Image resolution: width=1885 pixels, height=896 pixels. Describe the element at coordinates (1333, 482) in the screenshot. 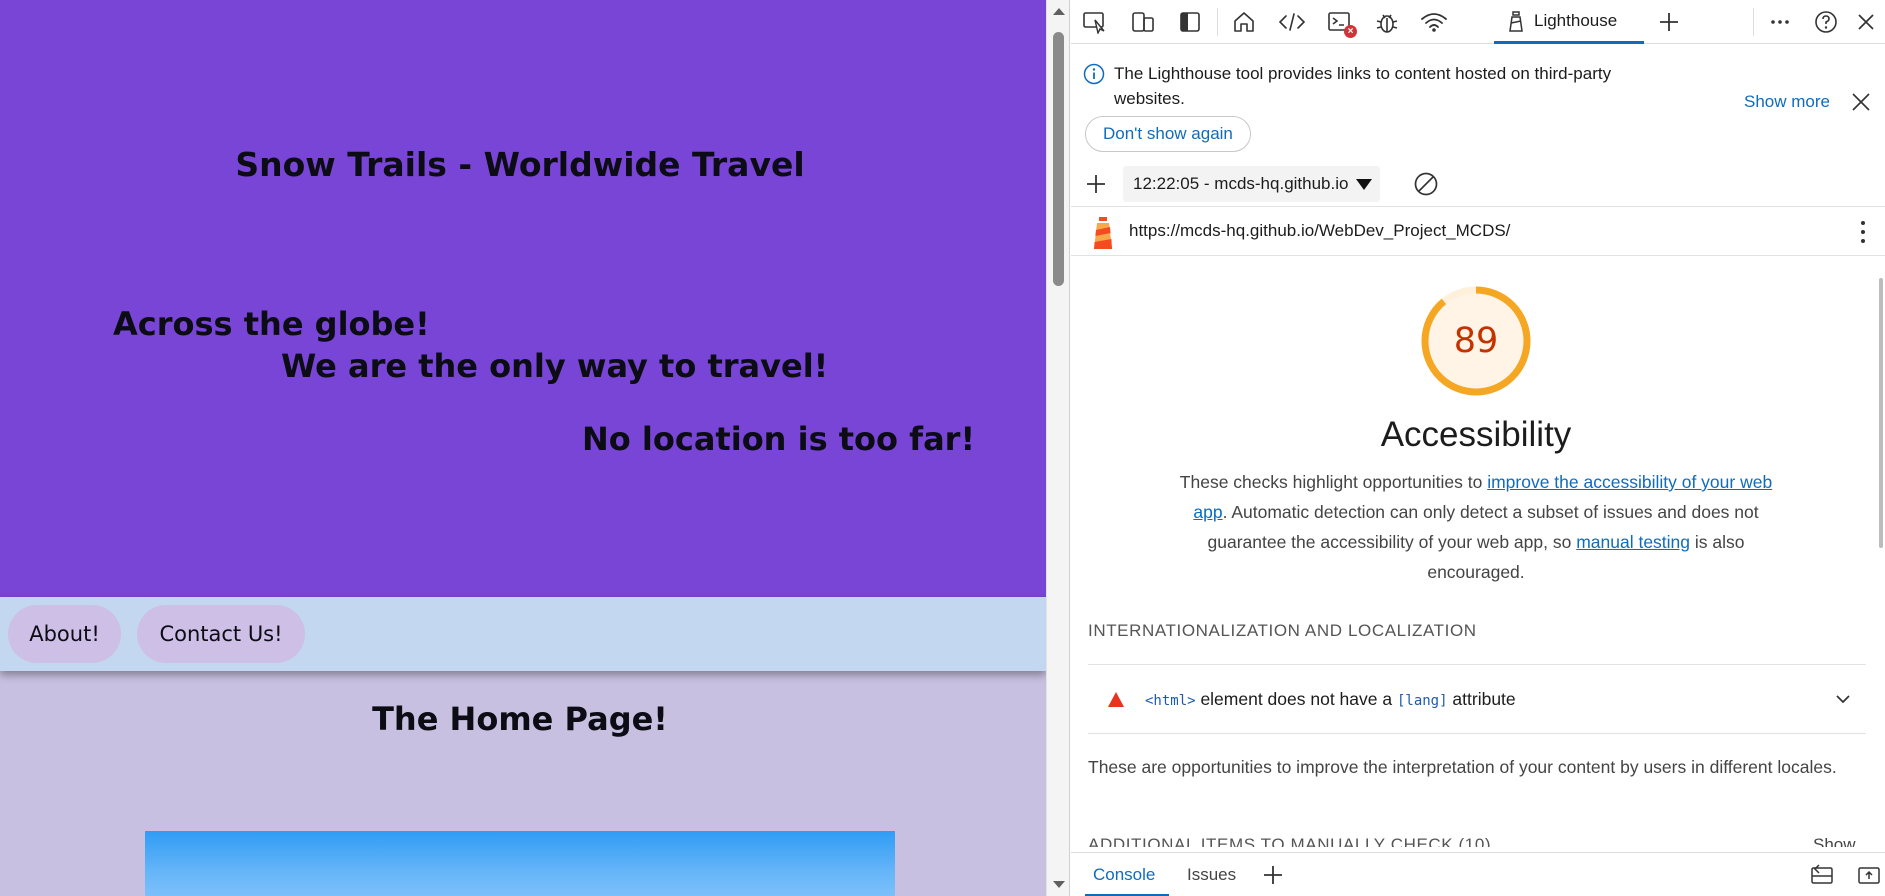

I see `description-text: These checks highlight opportunities to` at that location.